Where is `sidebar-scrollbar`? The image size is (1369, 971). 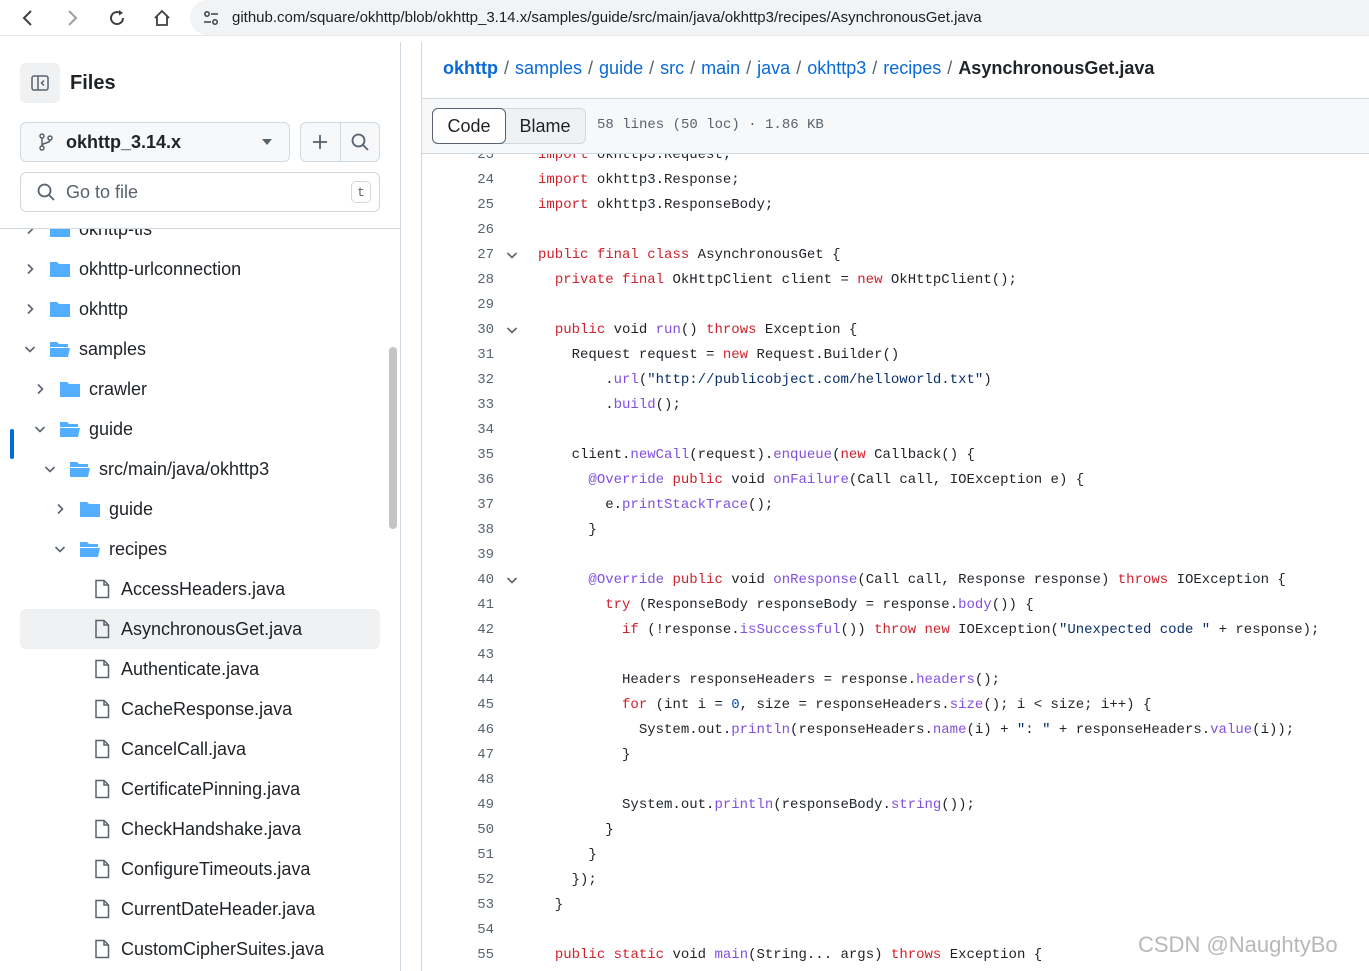 sidebar-scrollbar is located at coordinates (393, 438).